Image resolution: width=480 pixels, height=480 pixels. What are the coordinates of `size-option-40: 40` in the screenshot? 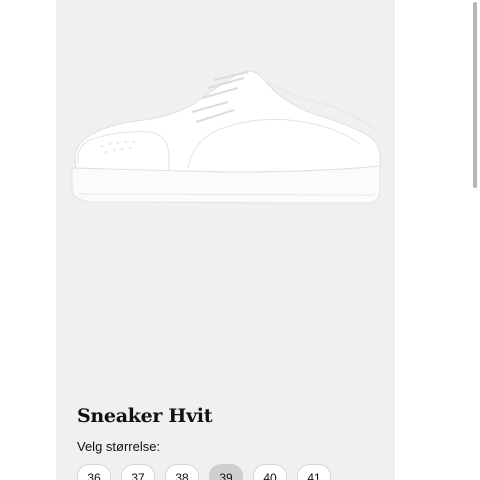 It's located at (270, 472).